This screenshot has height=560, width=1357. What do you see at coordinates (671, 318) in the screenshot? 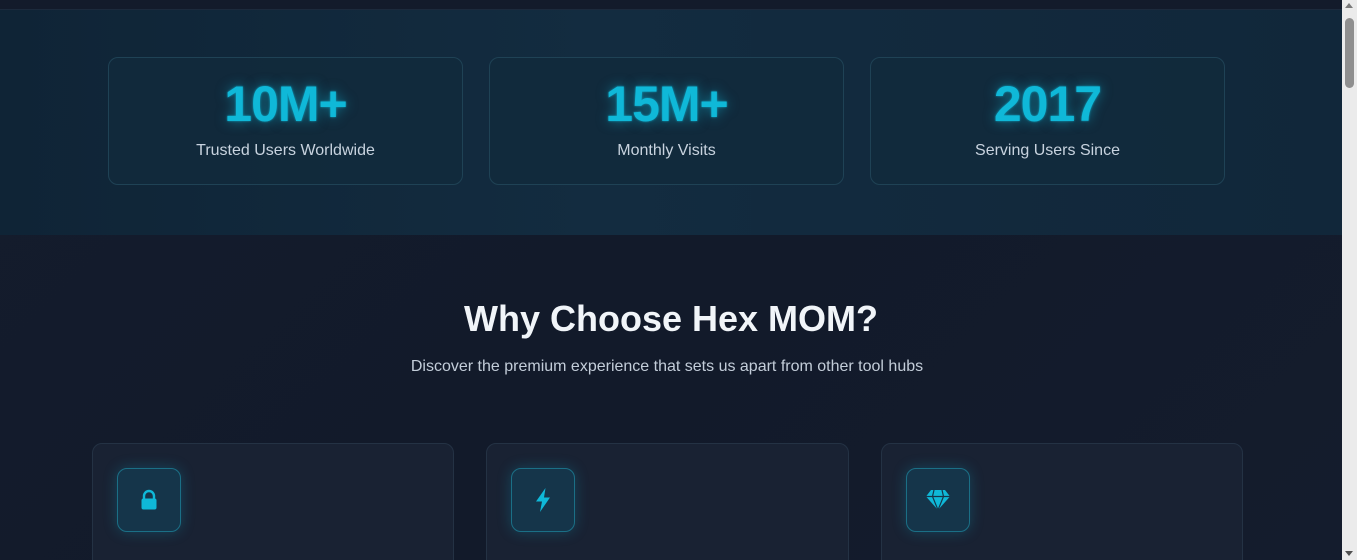
I see `section-title: Why Choose Hex MOM?` at bounding box center [671, 318].